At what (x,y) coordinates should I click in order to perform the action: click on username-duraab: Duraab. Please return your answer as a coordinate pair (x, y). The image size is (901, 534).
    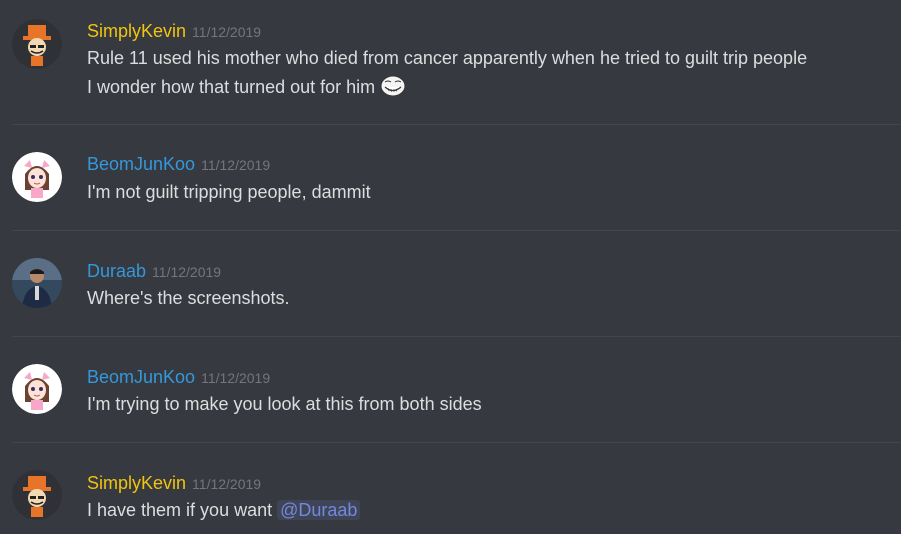
    Looking at the image, I should click on (116, 271).